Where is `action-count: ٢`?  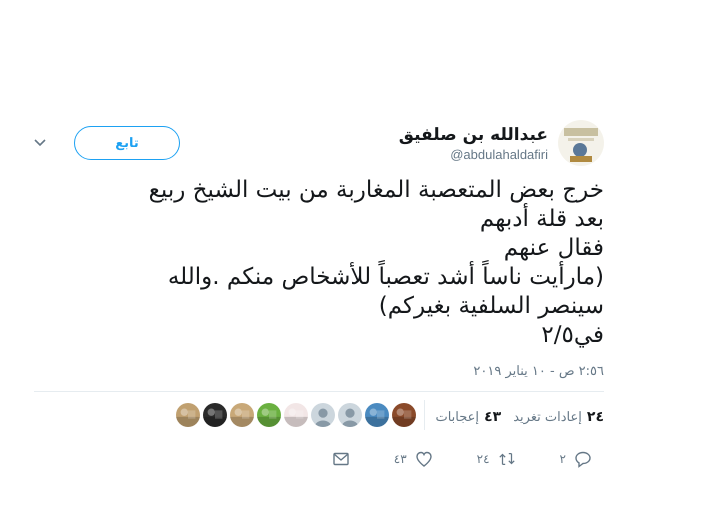
action-count: ٢ is located at coordinates (563, 459).